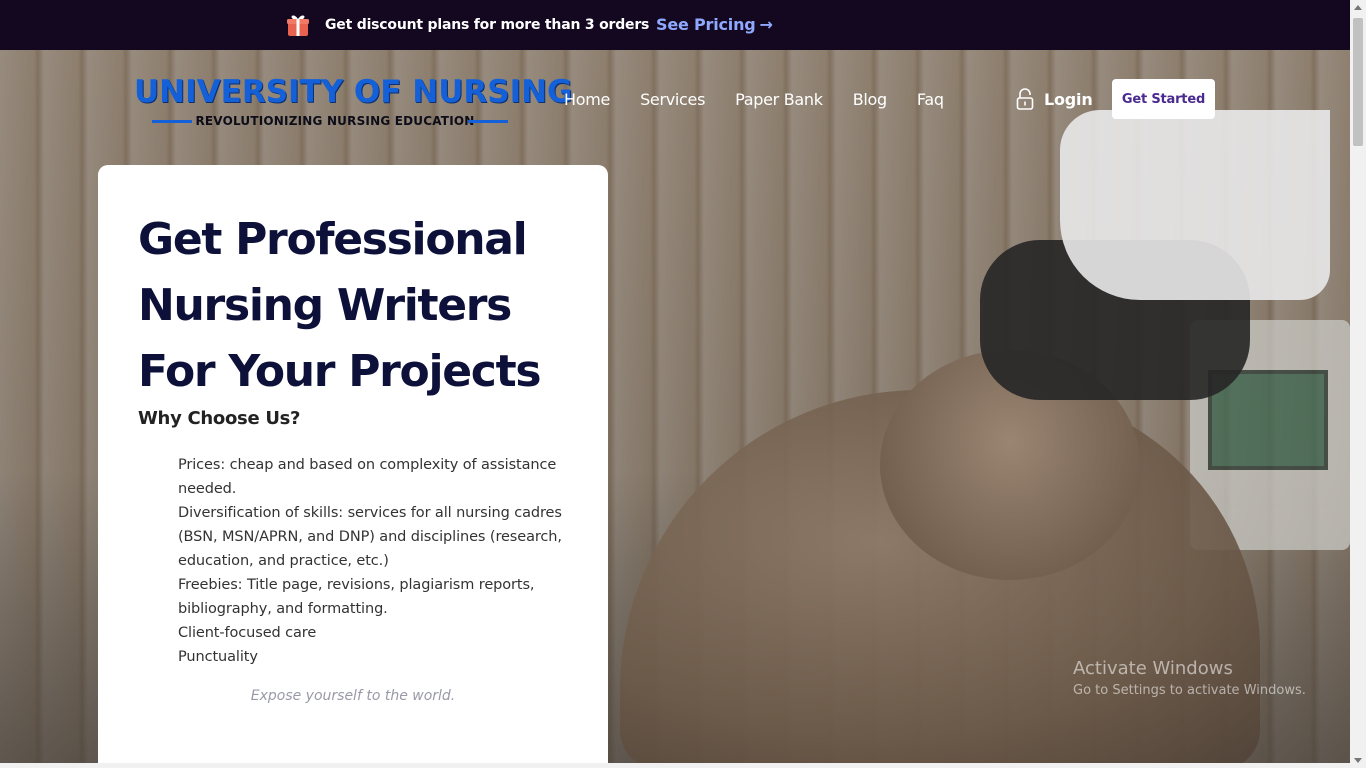 Image resolution: width=1366 pixels, height=768 pixels. What do you see at coordinates (1358, 82) in the screenshot?
I see `scroll-thumb` at bounding box center [1358, 82].